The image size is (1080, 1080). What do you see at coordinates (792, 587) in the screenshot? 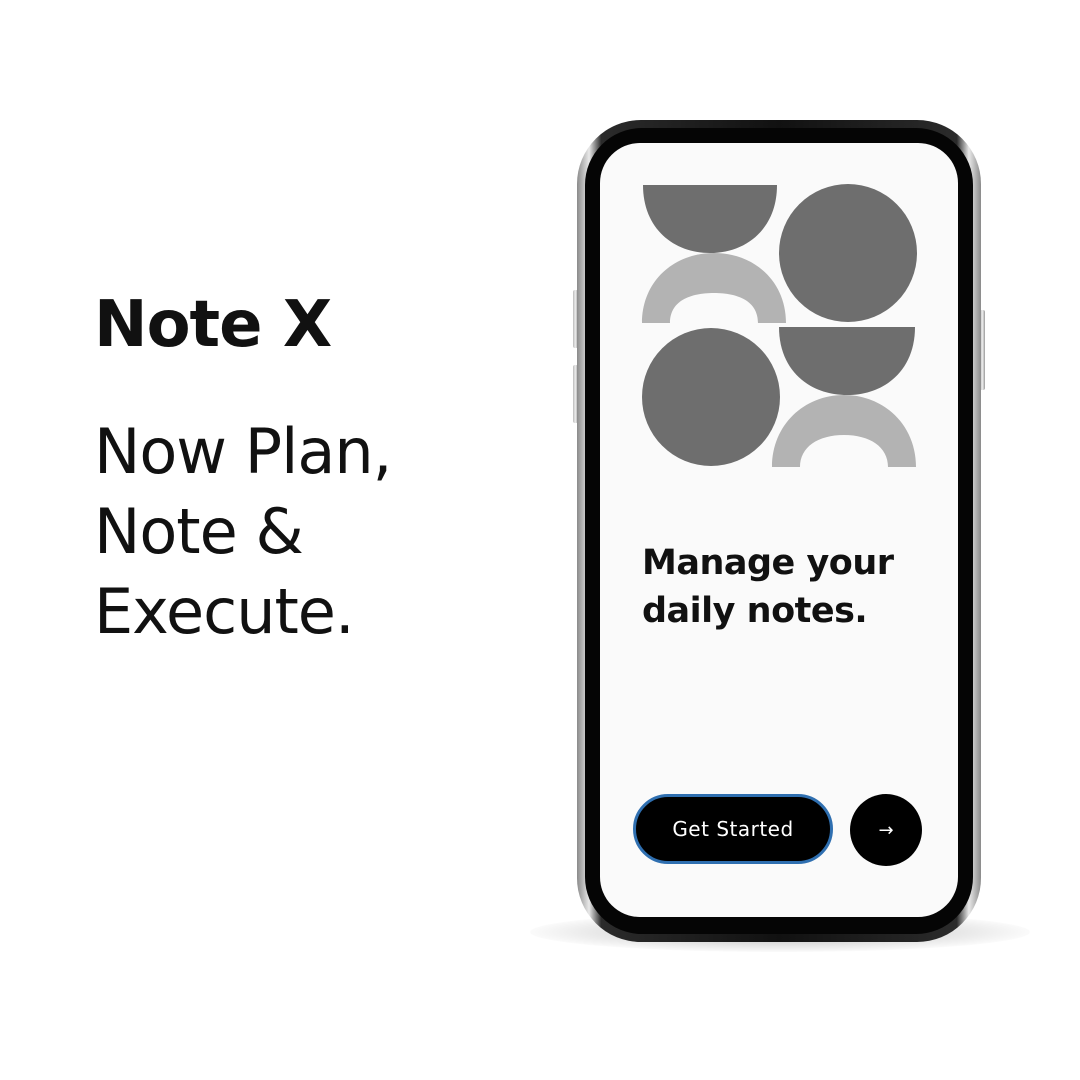
I see `screen-headline: Manage your daily notes.` at bounding box center [792, 587].